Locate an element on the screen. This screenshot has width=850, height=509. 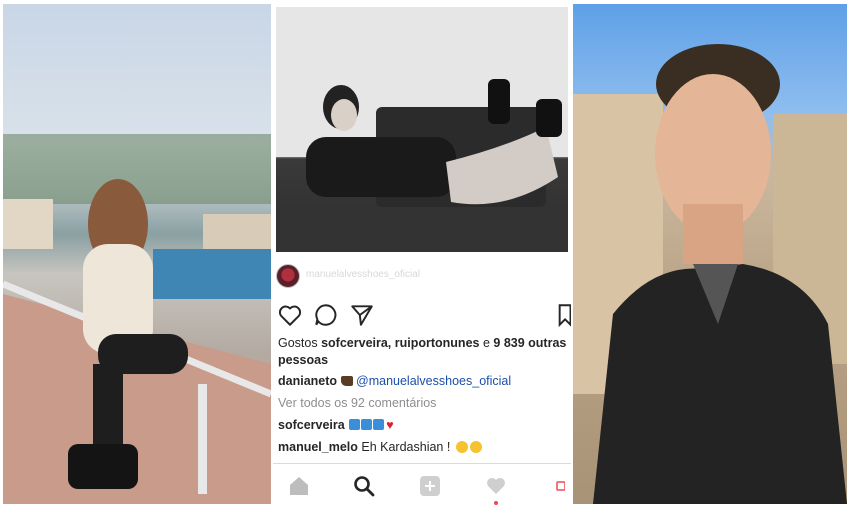
notification-dot is located at coordinates (496, 503).